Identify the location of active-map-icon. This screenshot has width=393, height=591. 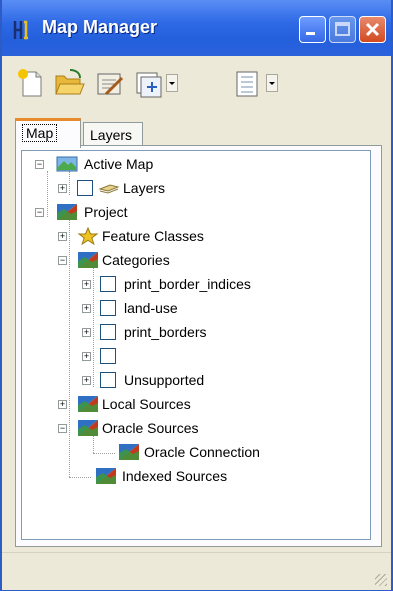
(67, 164).